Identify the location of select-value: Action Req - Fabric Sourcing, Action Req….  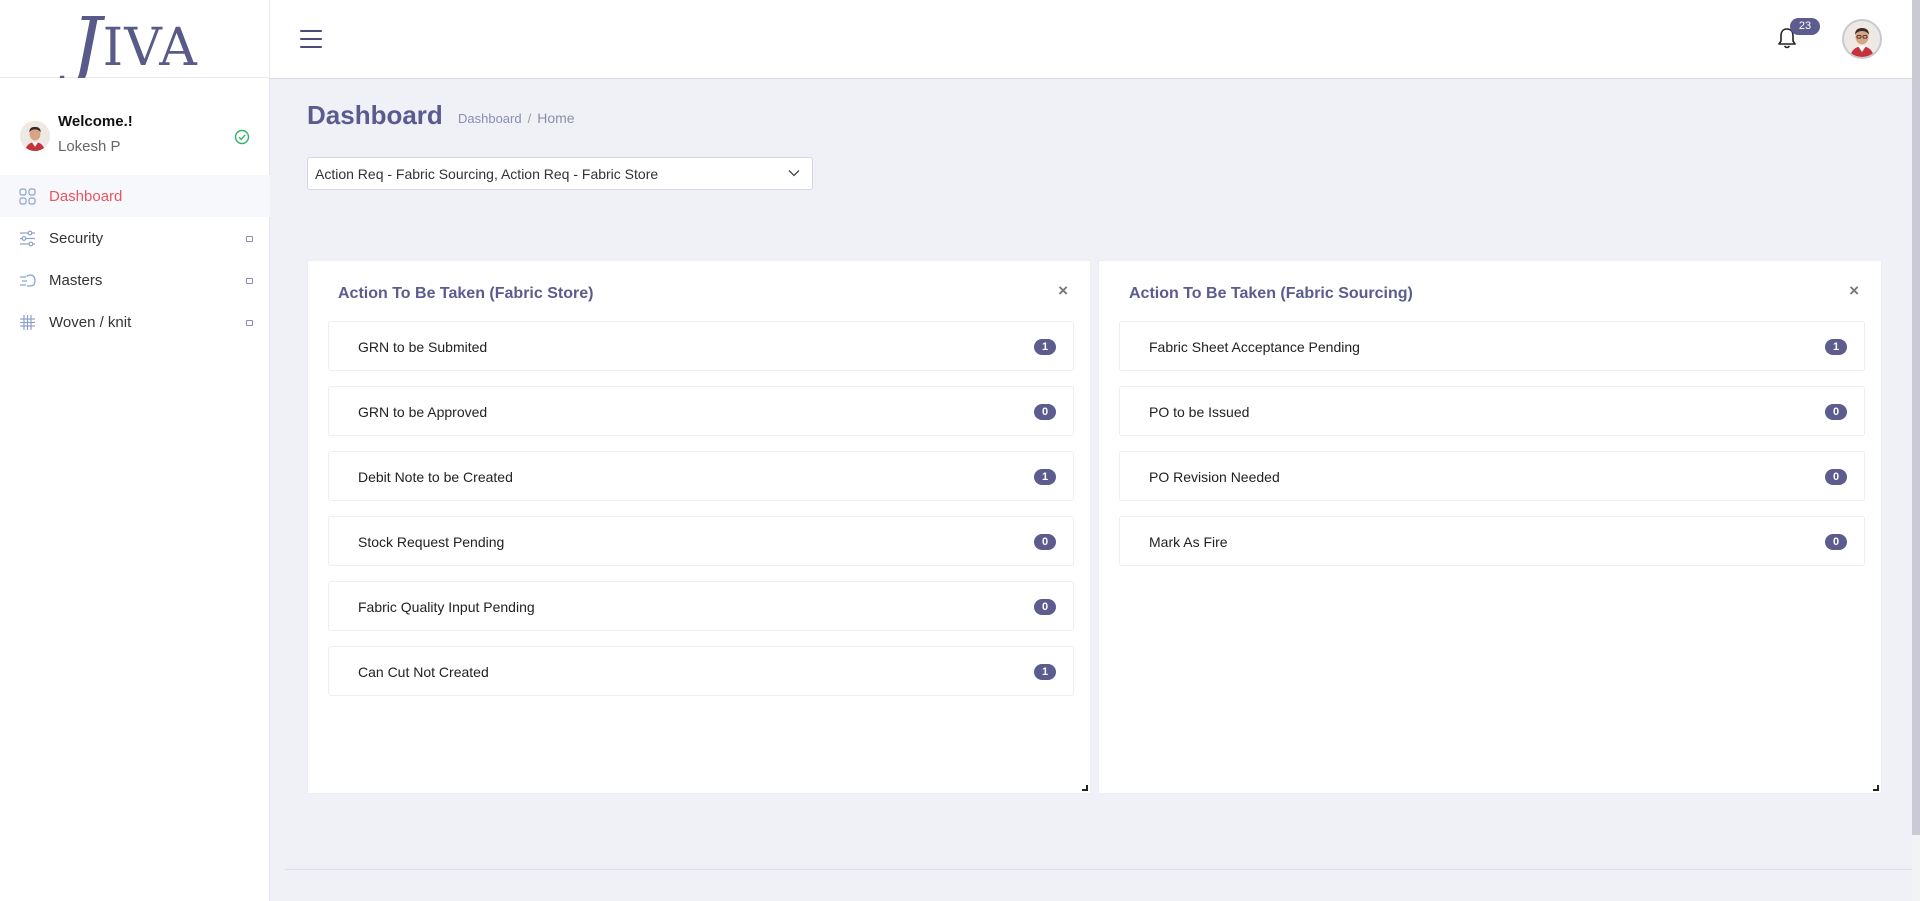
(487, 174).